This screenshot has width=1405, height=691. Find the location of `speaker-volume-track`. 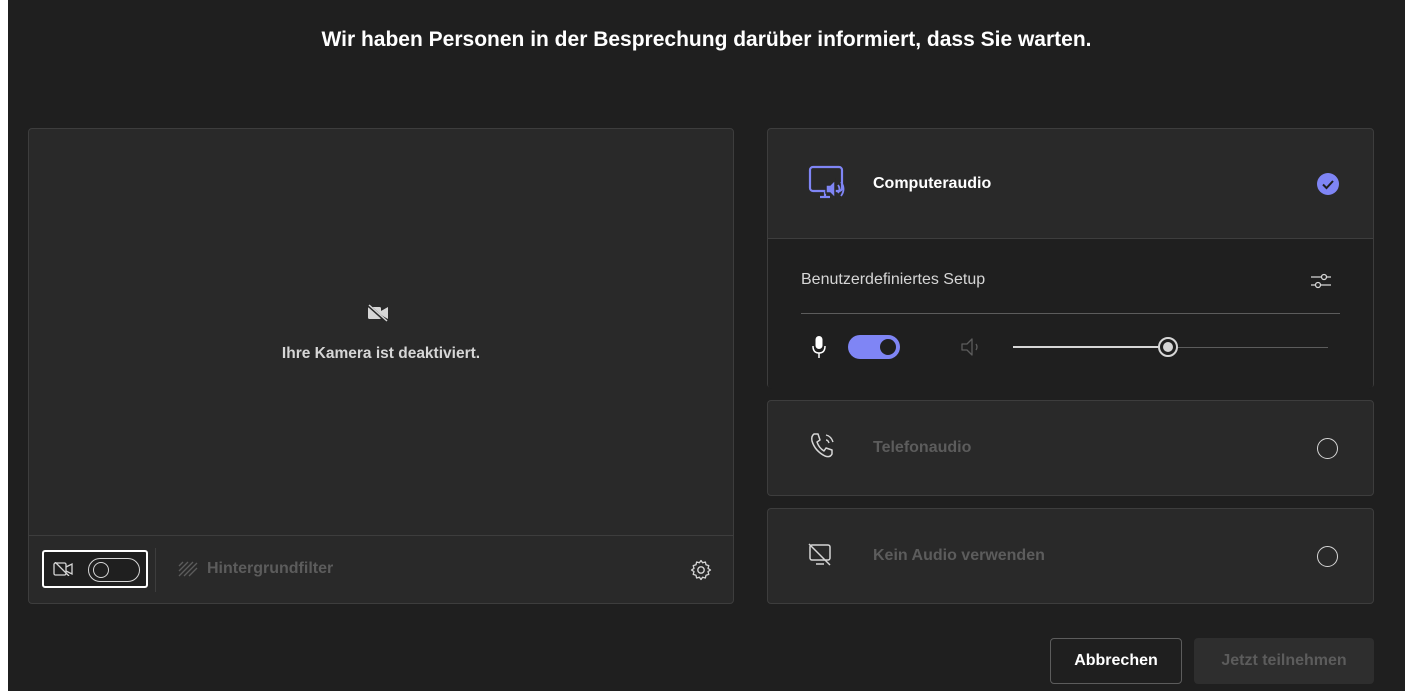

speaker-volume-track is located at coordinates (1248, 347).